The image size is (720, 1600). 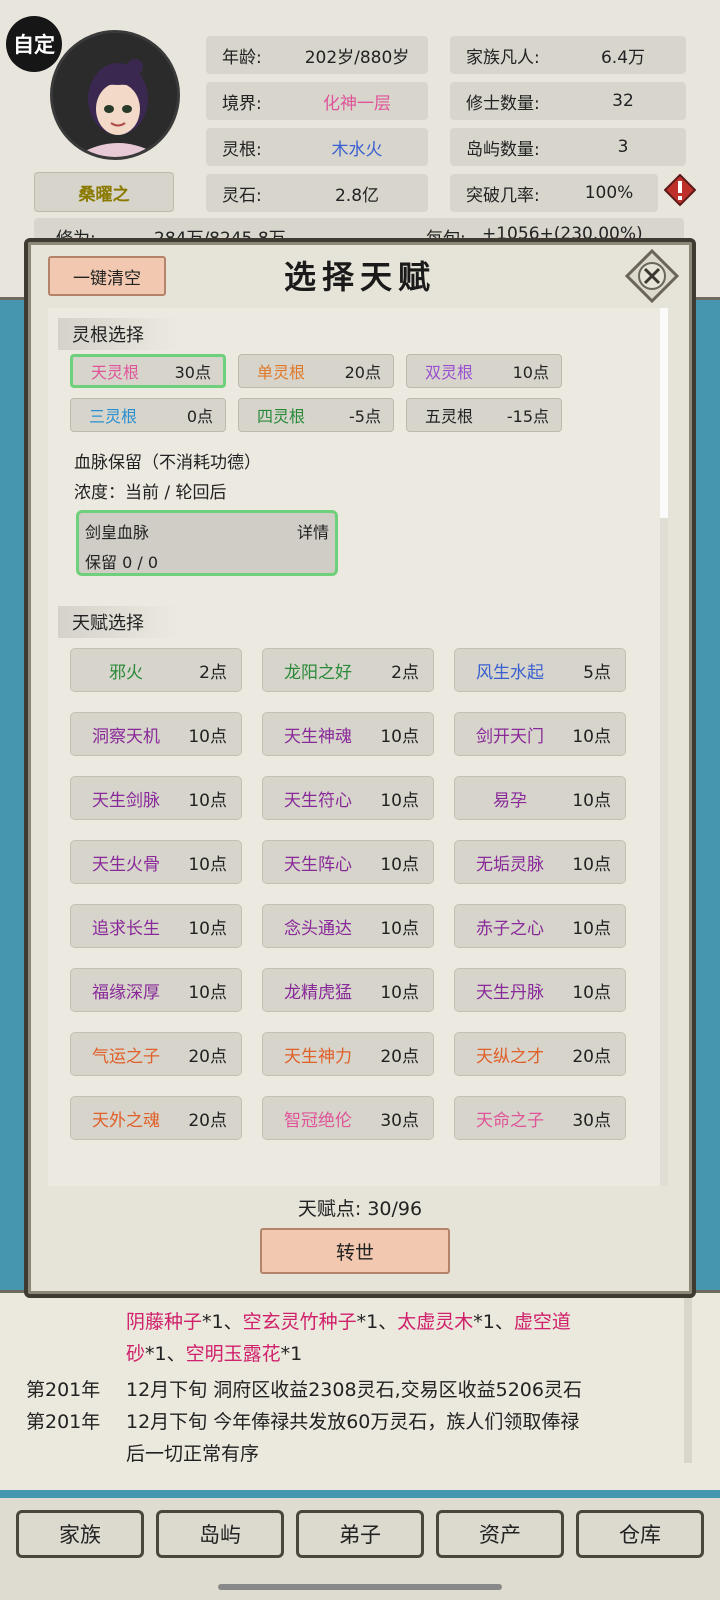 I want to click on log-item: 阴藤种子, so click(x=164, y=1322).